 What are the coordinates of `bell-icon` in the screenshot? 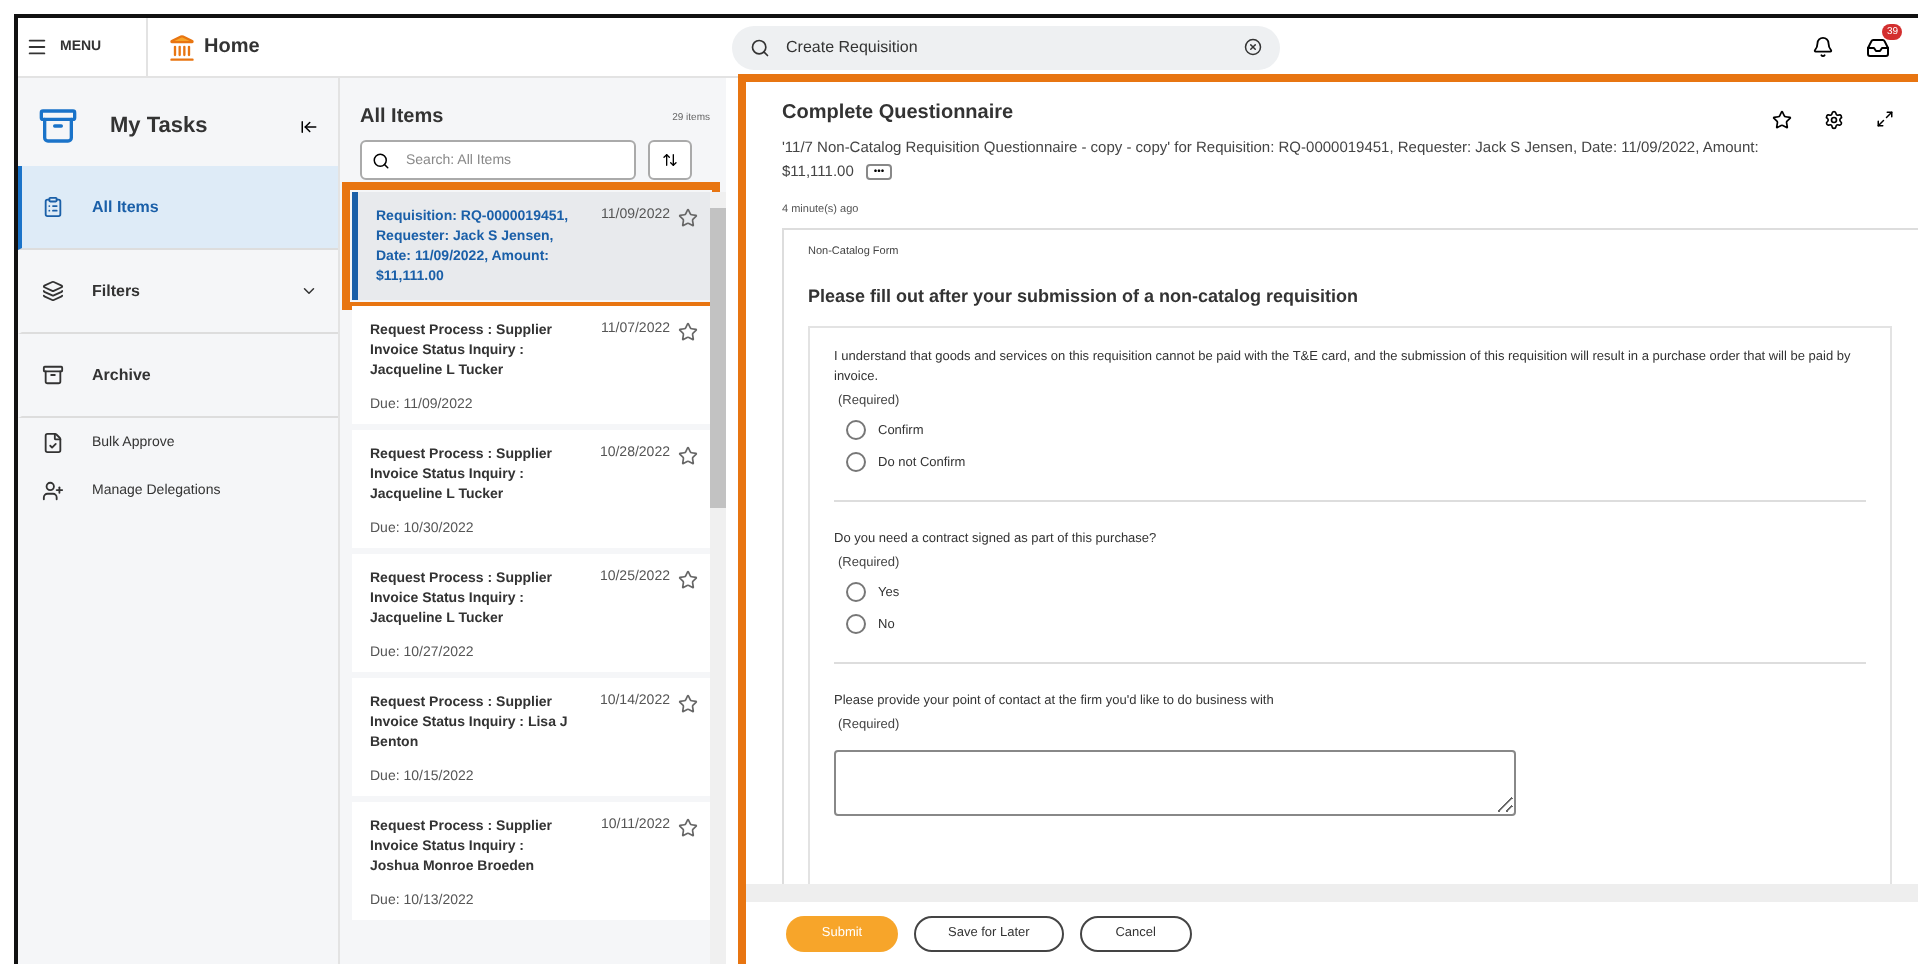 It's located at (1823, 47).